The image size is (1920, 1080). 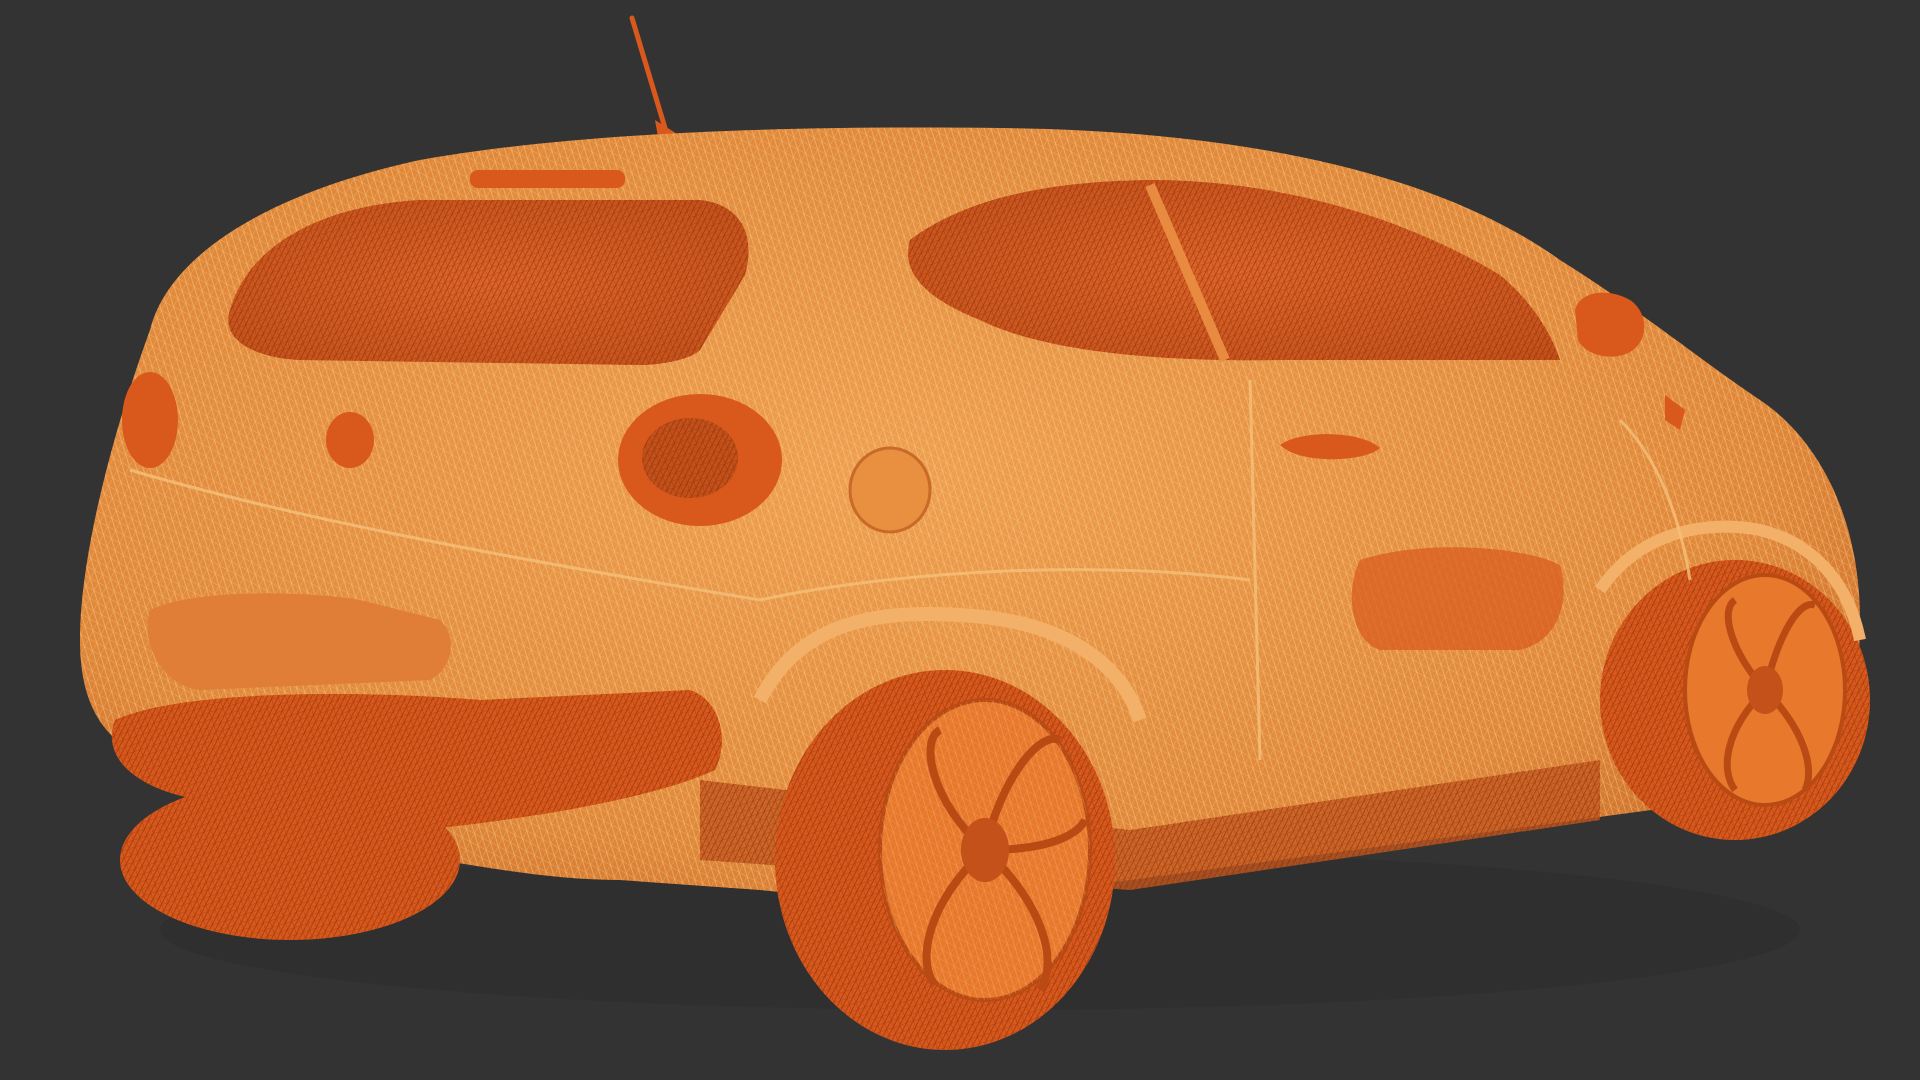 What do you see at coordinates (700, 460) in the screenshot?
I see `tail-light-right` at bounding box center [700, 460].